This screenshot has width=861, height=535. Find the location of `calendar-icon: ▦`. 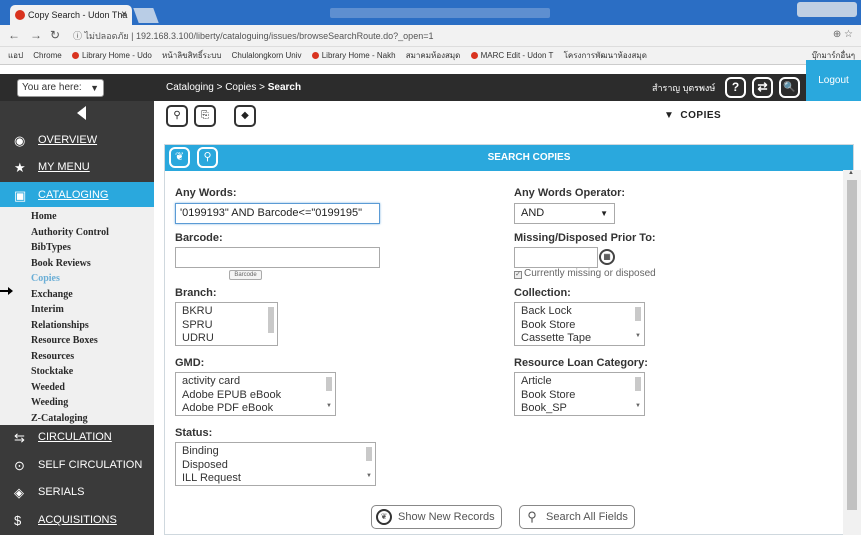

calendar-icon: ▦ is located at coordinates (607, 257).